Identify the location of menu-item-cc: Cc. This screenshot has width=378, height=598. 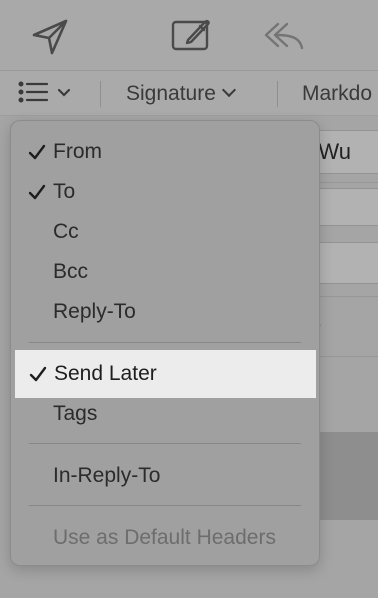
(165, 232).